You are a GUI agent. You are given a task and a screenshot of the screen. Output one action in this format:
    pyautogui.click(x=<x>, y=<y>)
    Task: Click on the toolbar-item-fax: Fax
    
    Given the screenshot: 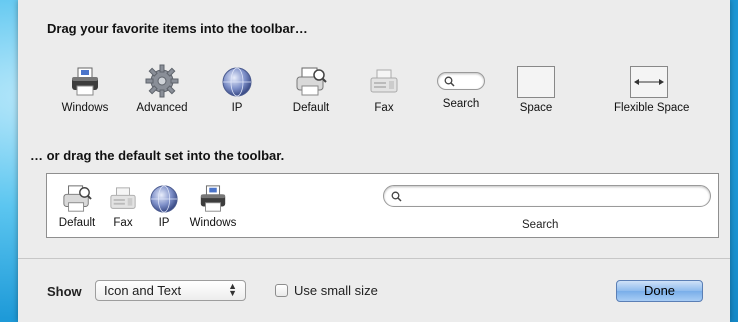 What is the action you would take?
    pyautogui.click(x=384, y=87)
    